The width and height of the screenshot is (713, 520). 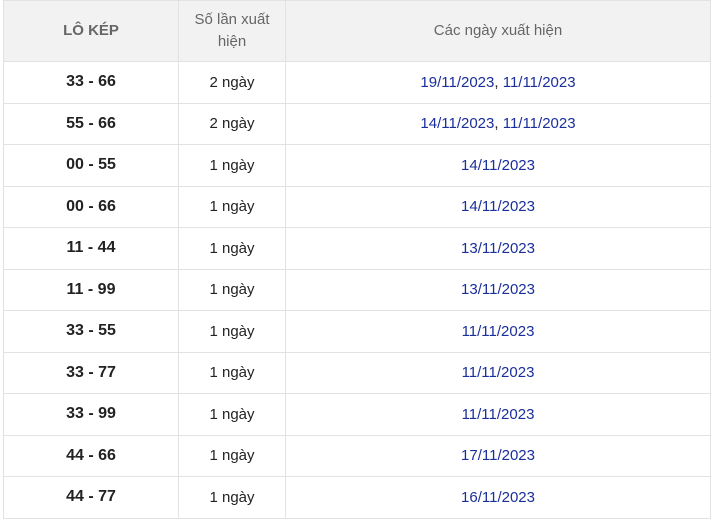 I want to click on pair-cell: 33 - 99, so click(x=91, y=414).